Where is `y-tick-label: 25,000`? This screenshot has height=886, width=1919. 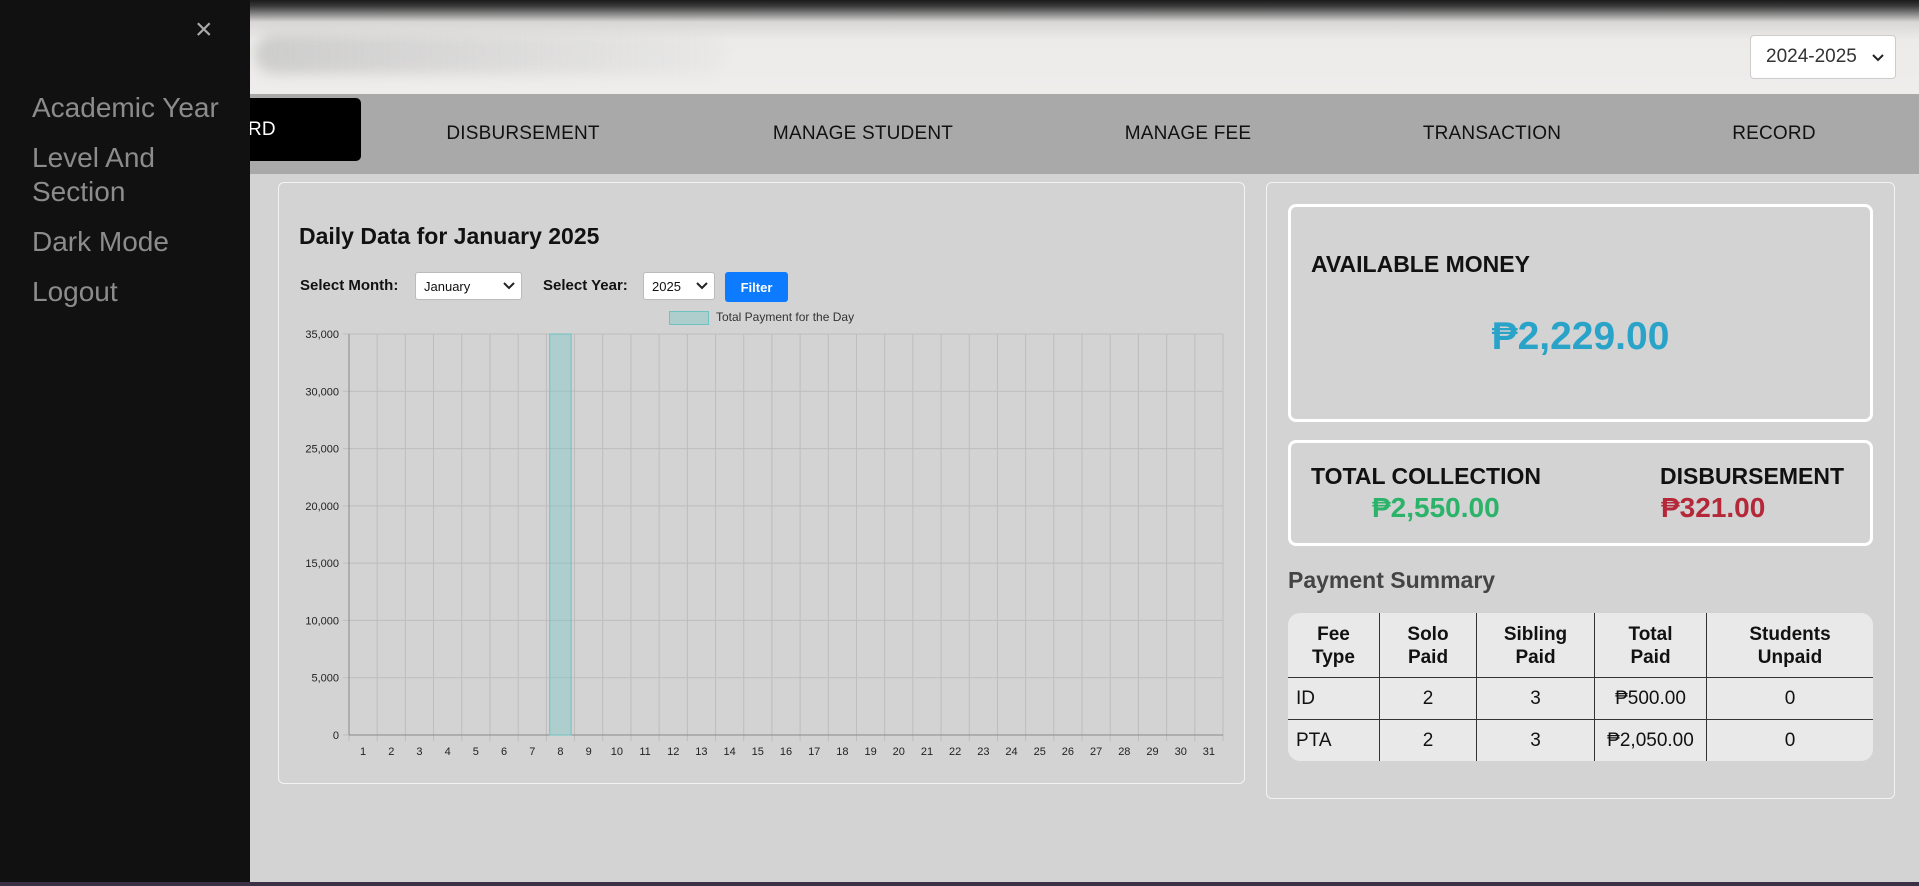
y-tick-label: 25,000 is located at coordinates (322, 450).